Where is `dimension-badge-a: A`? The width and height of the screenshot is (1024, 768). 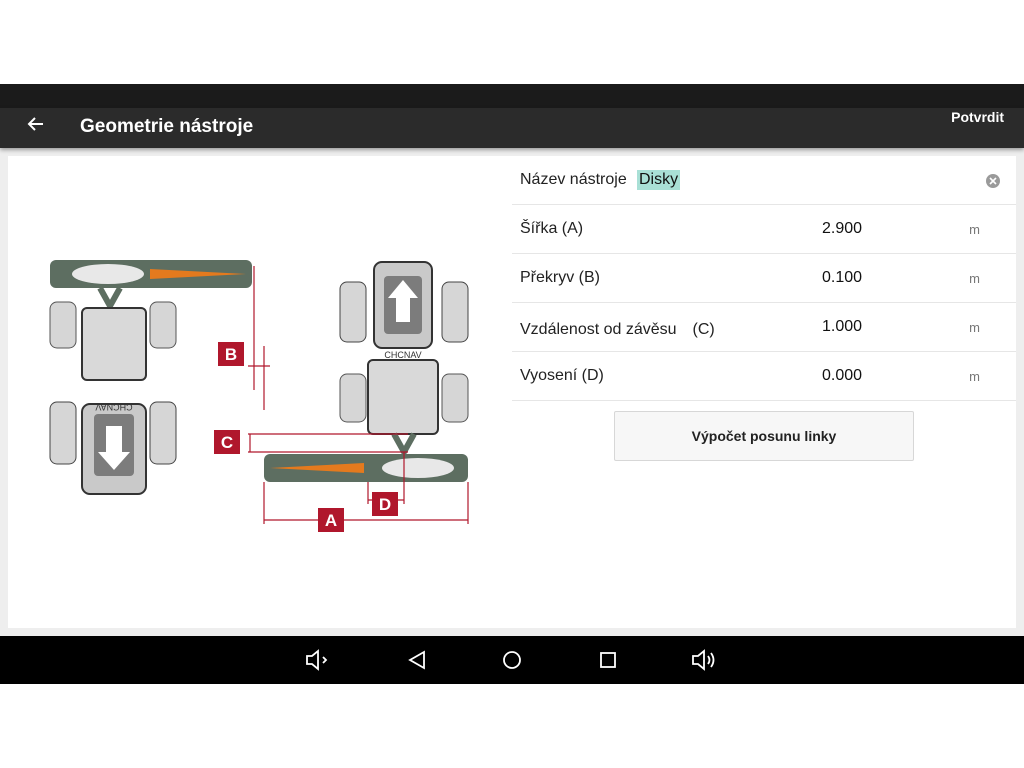
dimension-badge-a: A is located at coordinates (331, 520).